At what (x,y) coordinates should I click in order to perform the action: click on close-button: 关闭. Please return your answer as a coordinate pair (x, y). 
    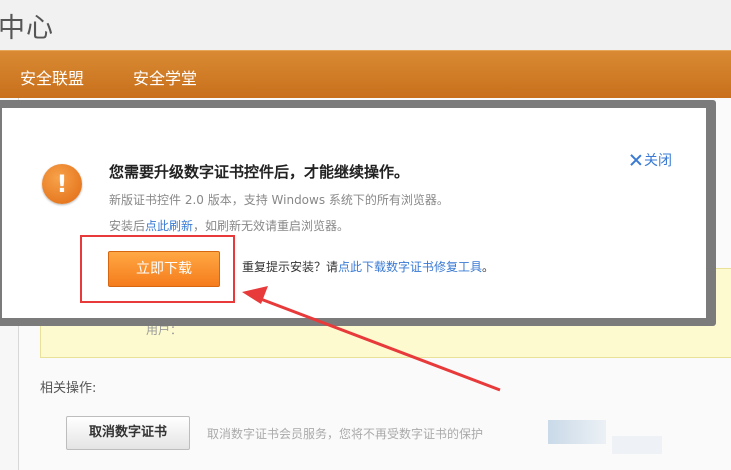
    Looking at the image, I should click on (651, 160).